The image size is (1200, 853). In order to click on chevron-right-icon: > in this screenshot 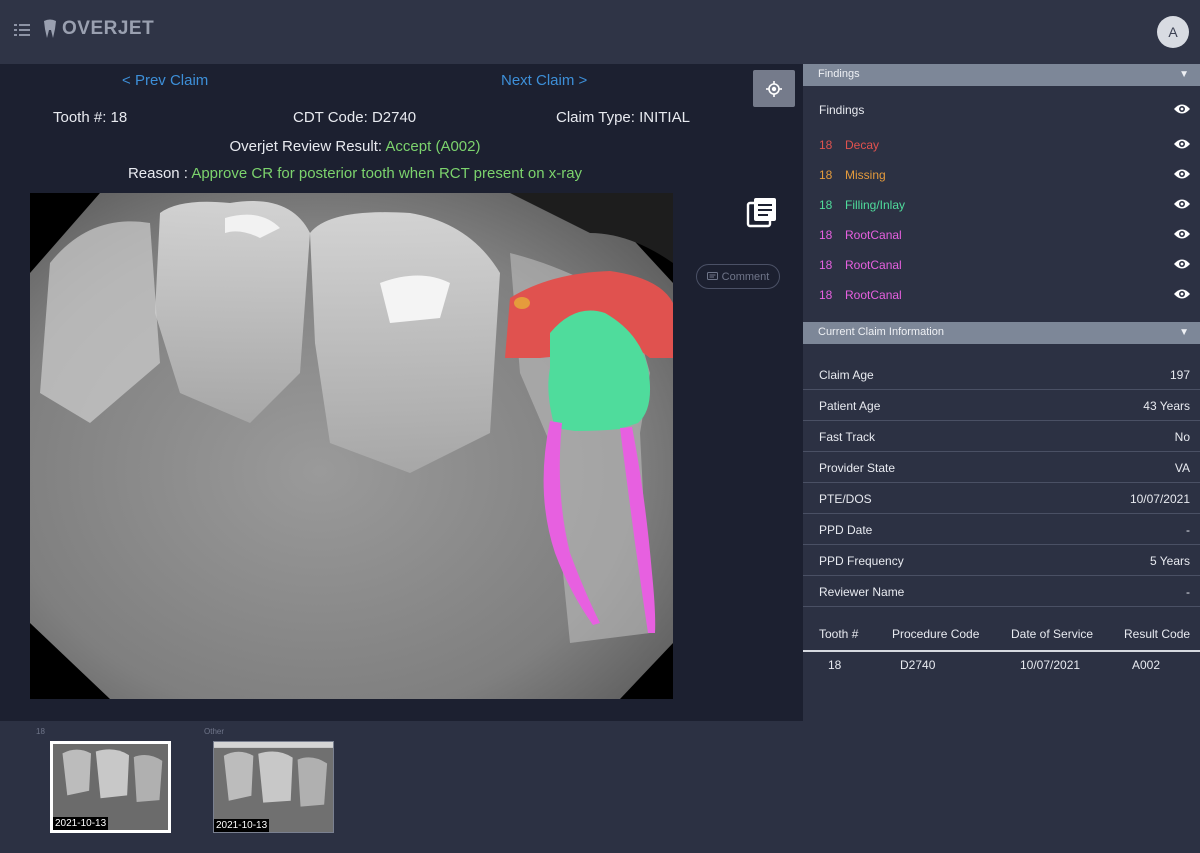, I will do `click(581, 80)`.